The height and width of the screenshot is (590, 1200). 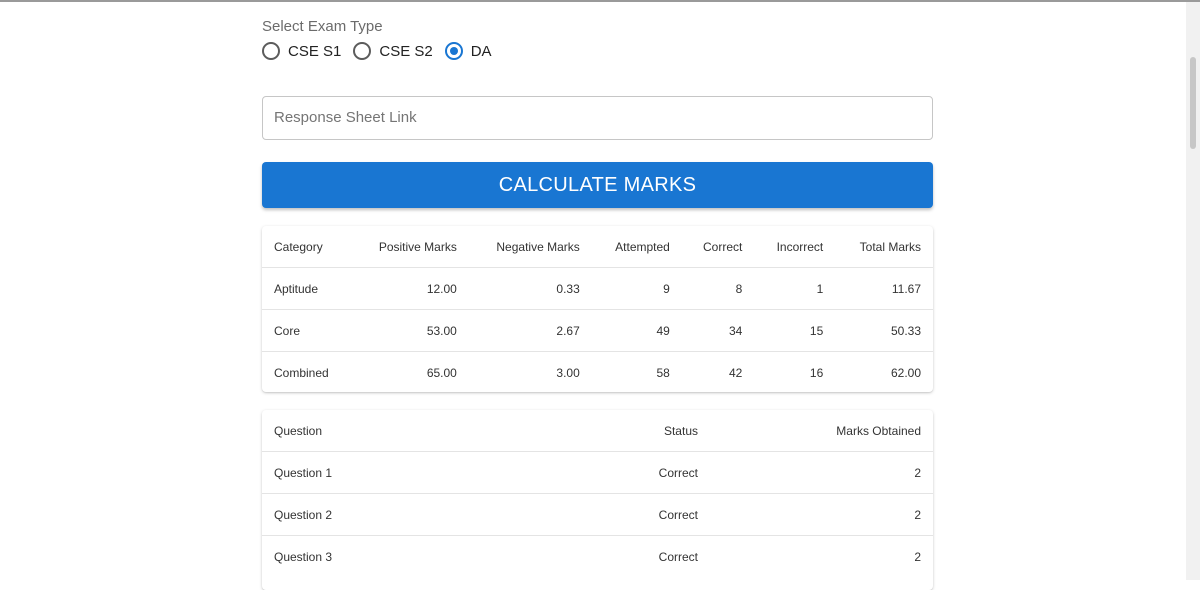 What do you see at coordinates (718, 247) in the screenshot?
I see `column-header: Correct` at bounding box center [718, 247].